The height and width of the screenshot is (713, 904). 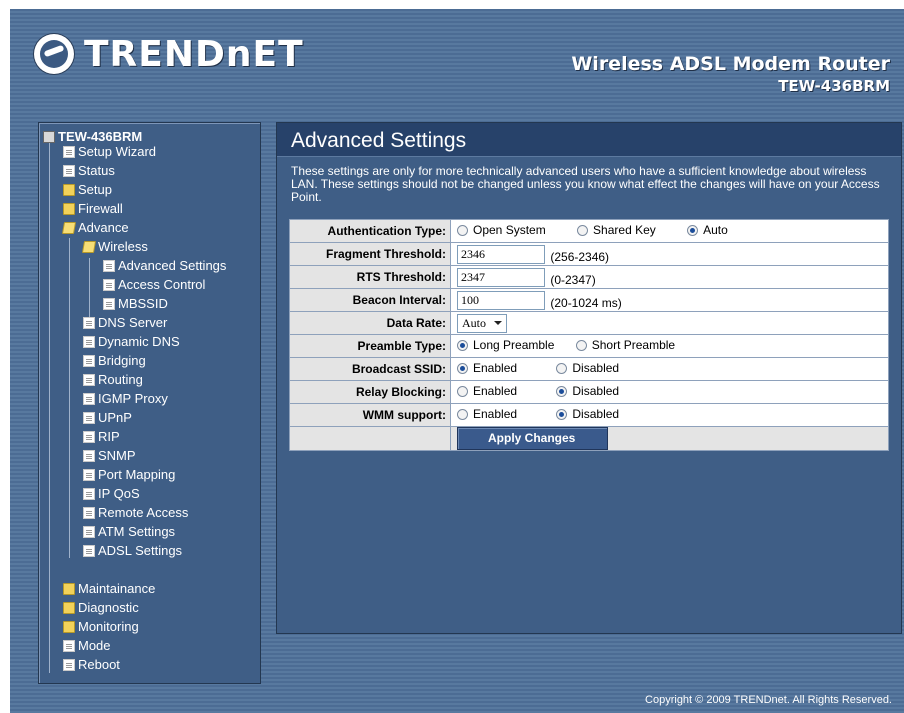 What do you see at coordinates (370, 415) in the screenshot?
I see `wmm-support-label: WMM support:` at bounding box center [370, 415].